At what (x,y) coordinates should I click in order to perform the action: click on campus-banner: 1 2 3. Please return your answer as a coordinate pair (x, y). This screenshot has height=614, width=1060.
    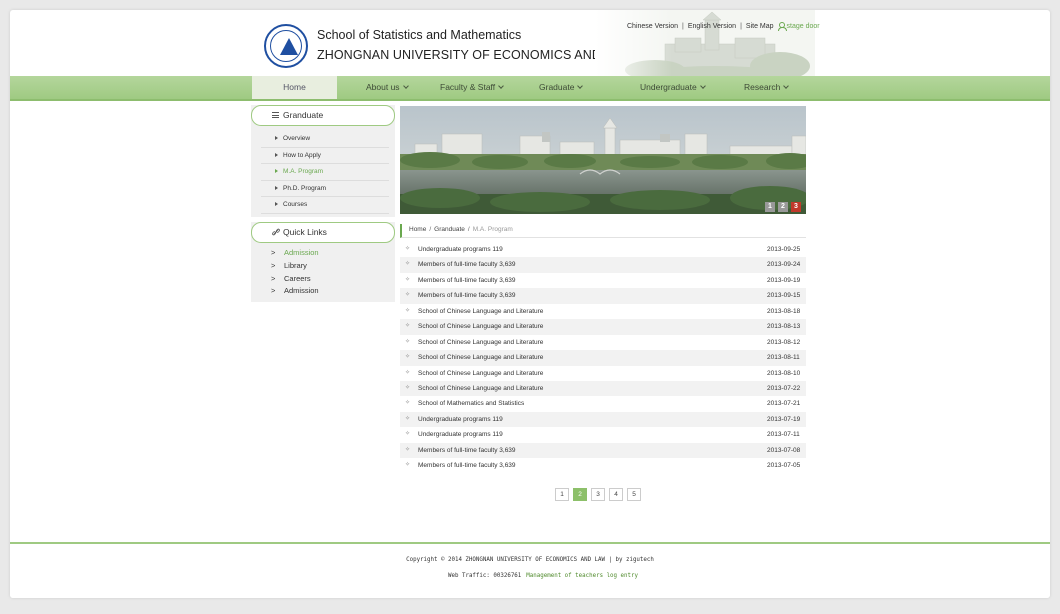
    Looking at the image, I should click on (603, 160).